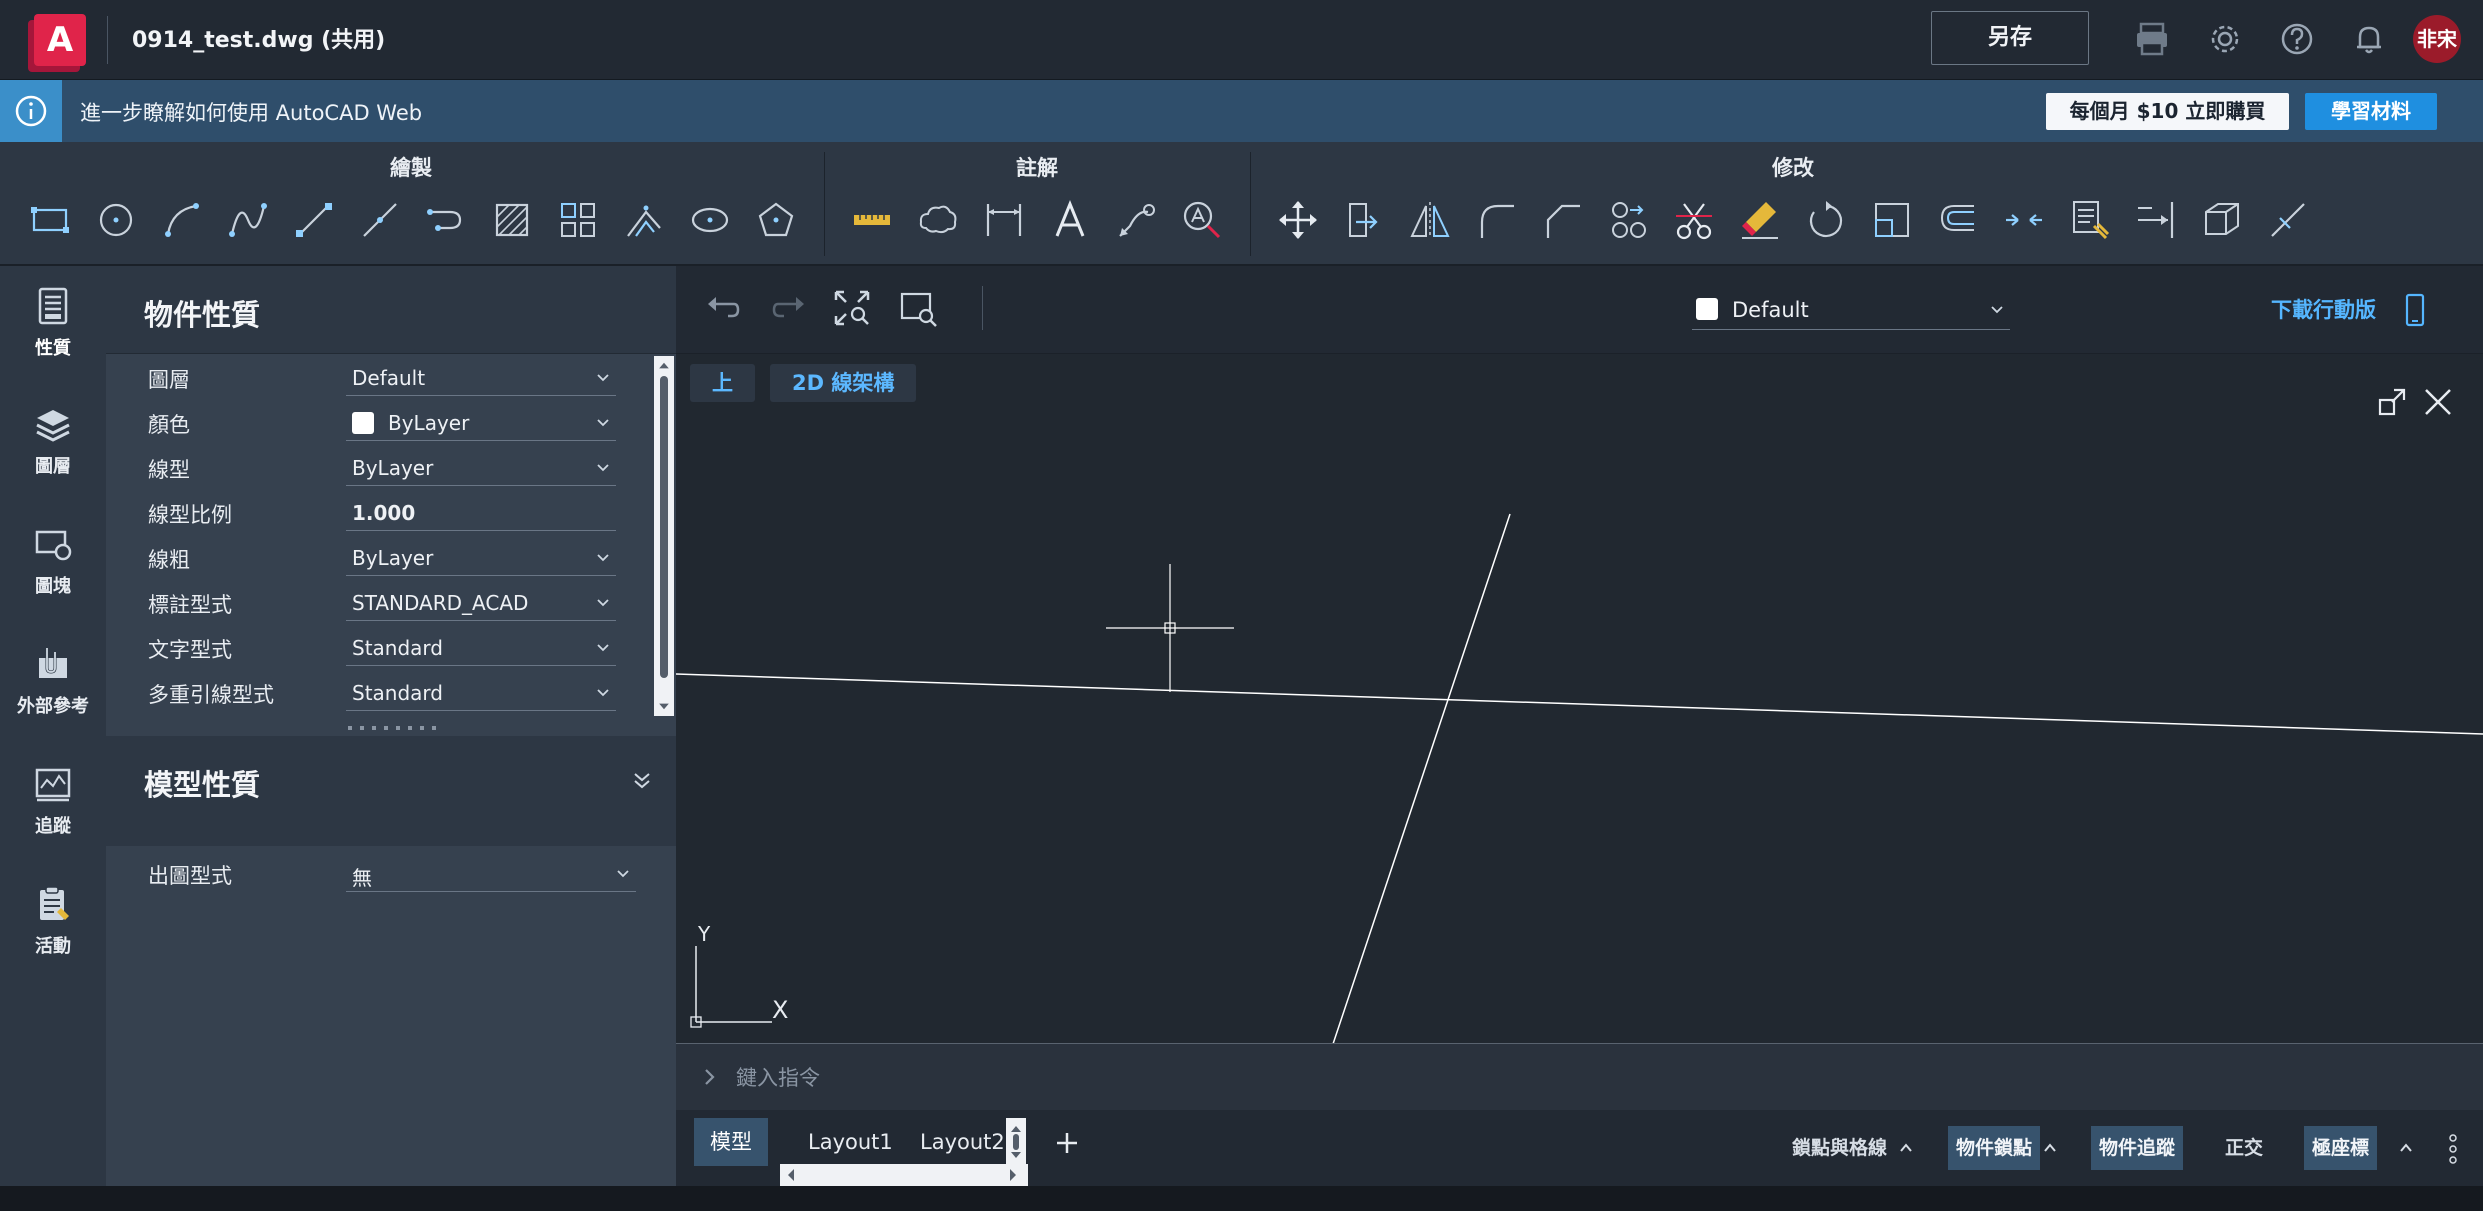 Image resolution: width=2483 pixels, height=1211 pixels. I want to click on spline-tool-icon, so click(248, 220).